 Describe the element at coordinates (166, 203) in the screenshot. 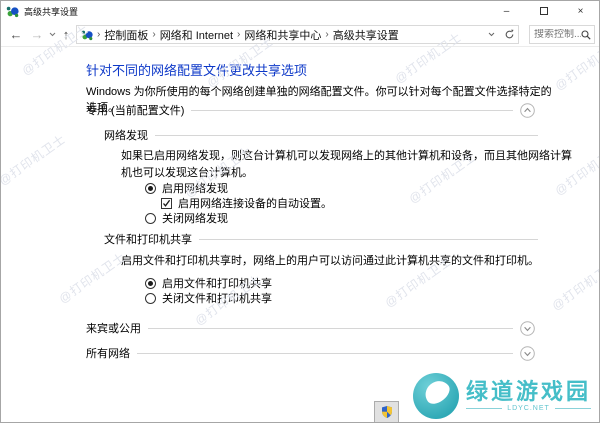

I see `checkbox-checked-icon` at that location.